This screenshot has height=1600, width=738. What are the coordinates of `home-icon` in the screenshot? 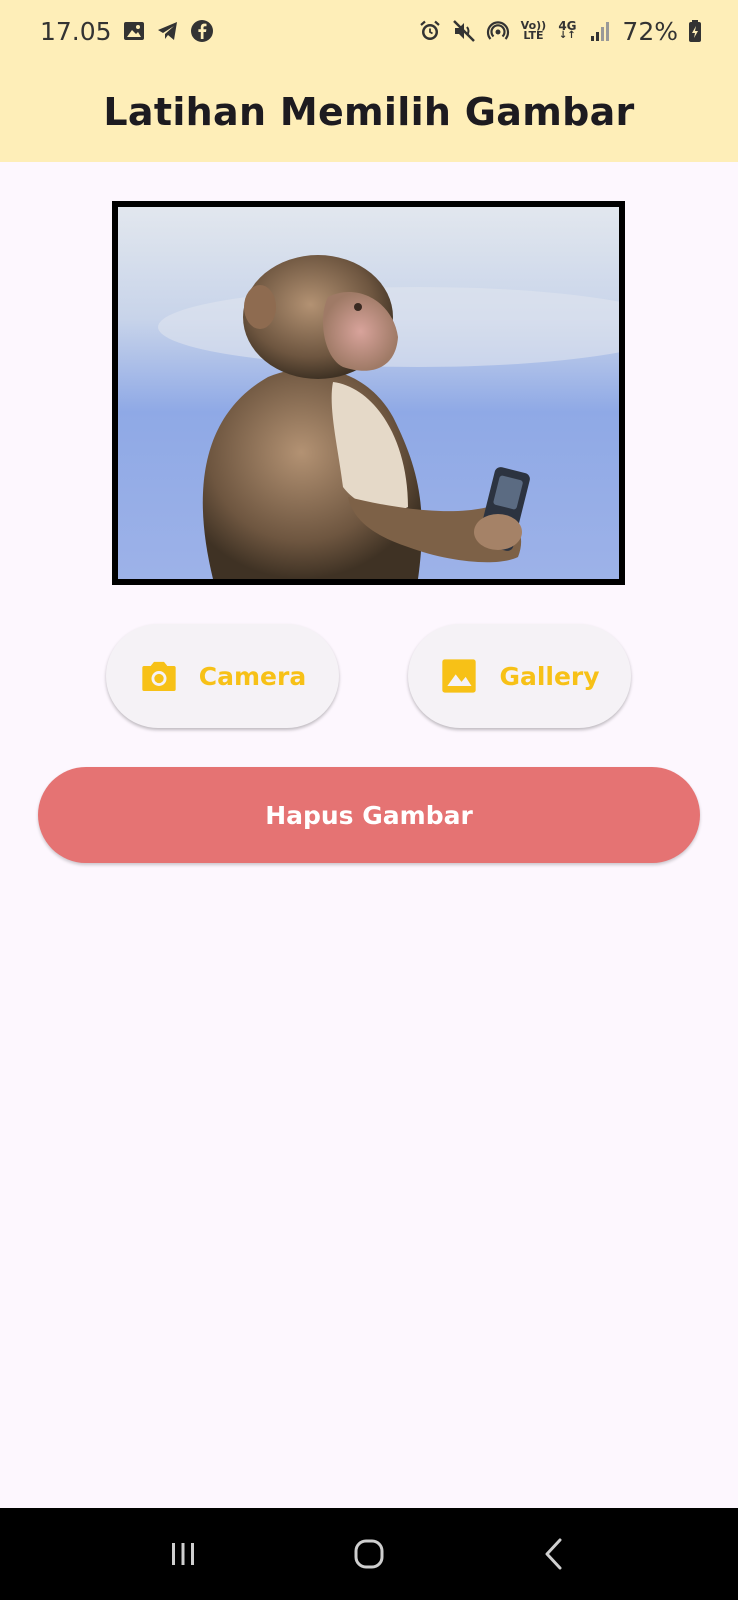 It's located at (369, 1554).